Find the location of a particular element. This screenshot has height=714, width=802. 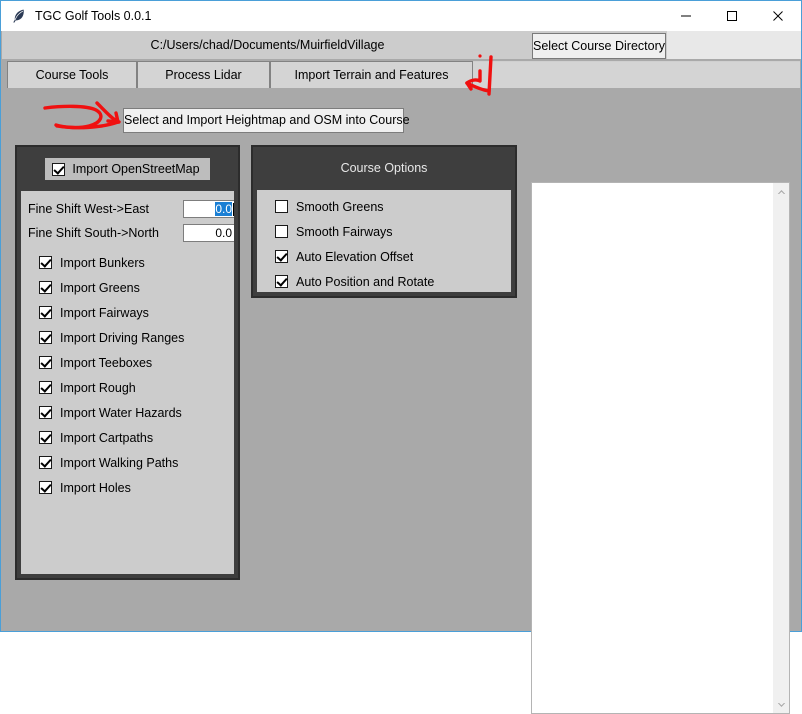

checkbox-label: Auto Elevation Offset is located at coordinates (355, 256).